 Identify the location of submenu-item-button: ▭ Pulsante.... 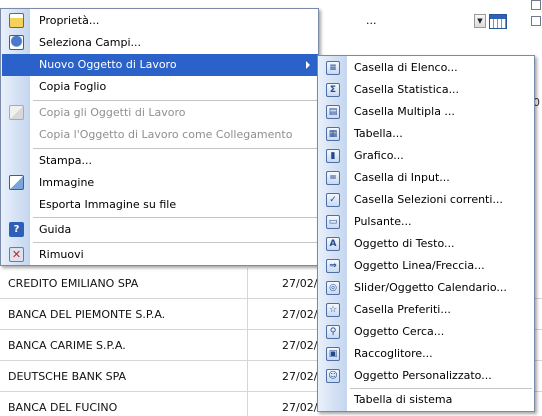
(426, 222).